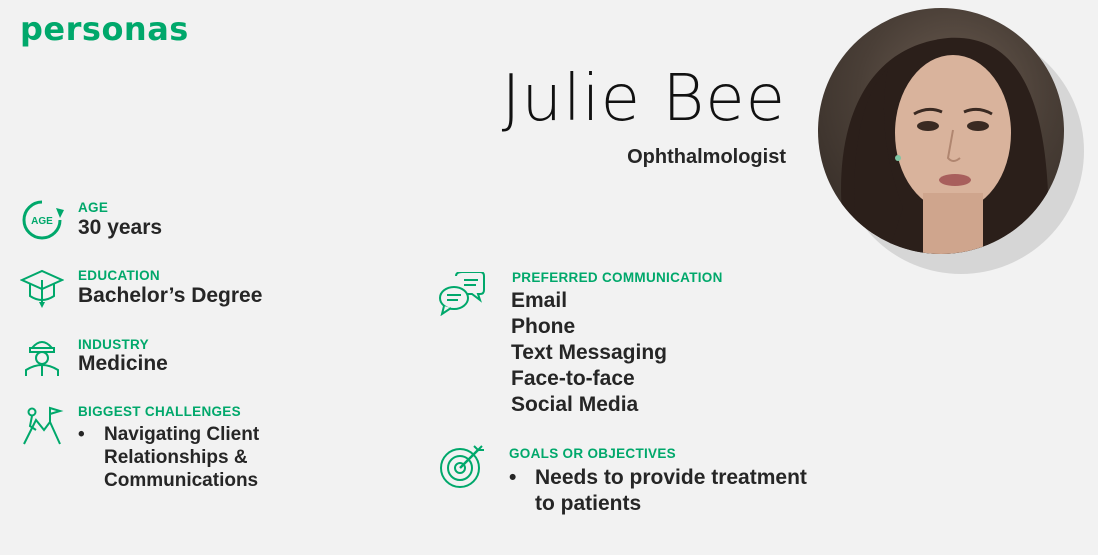 The image size is (1098, 555). What do you see at coordinates (42, 356) in the screenshot?
I see `worker-icon` at bounding box center [42, 356].